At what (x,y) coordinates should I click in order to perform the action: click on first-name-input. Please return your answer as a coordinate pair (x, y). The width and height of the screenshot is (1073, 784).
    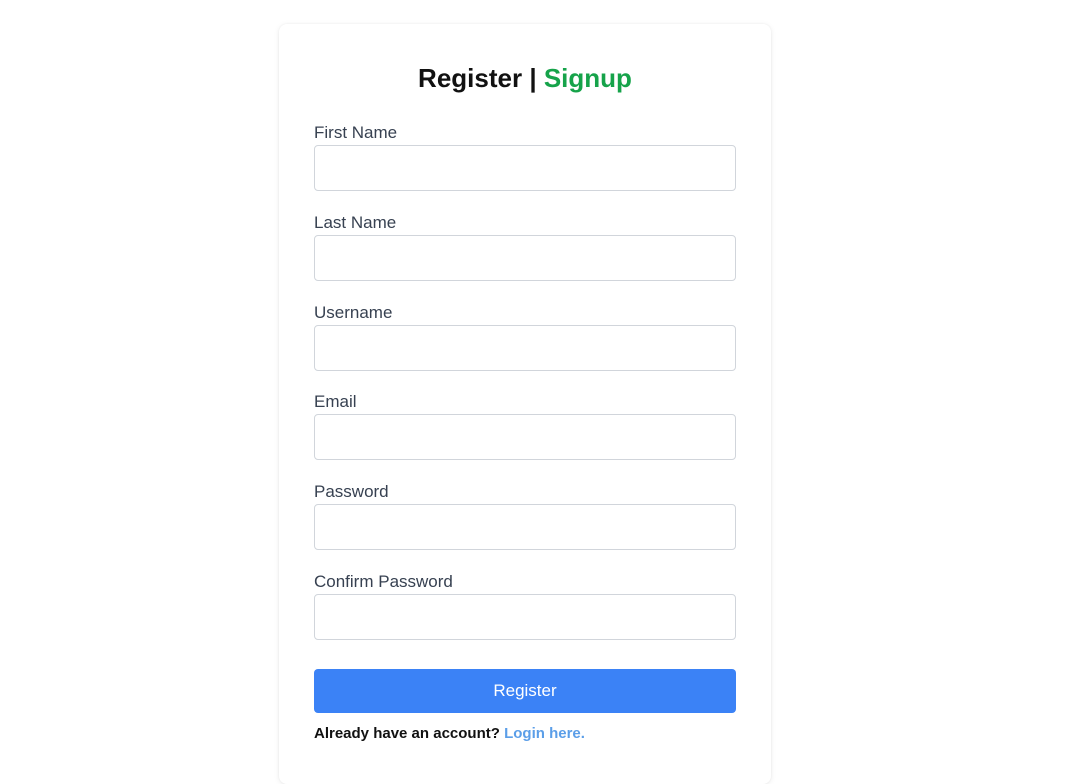
    Looking at the image, I should click on (525, 168).